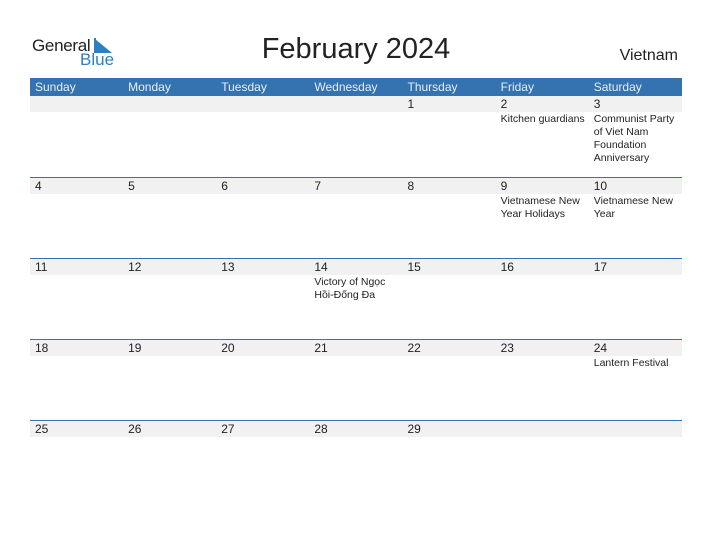  I want to click on event-row: Lantern Festival, so click(356, 363).